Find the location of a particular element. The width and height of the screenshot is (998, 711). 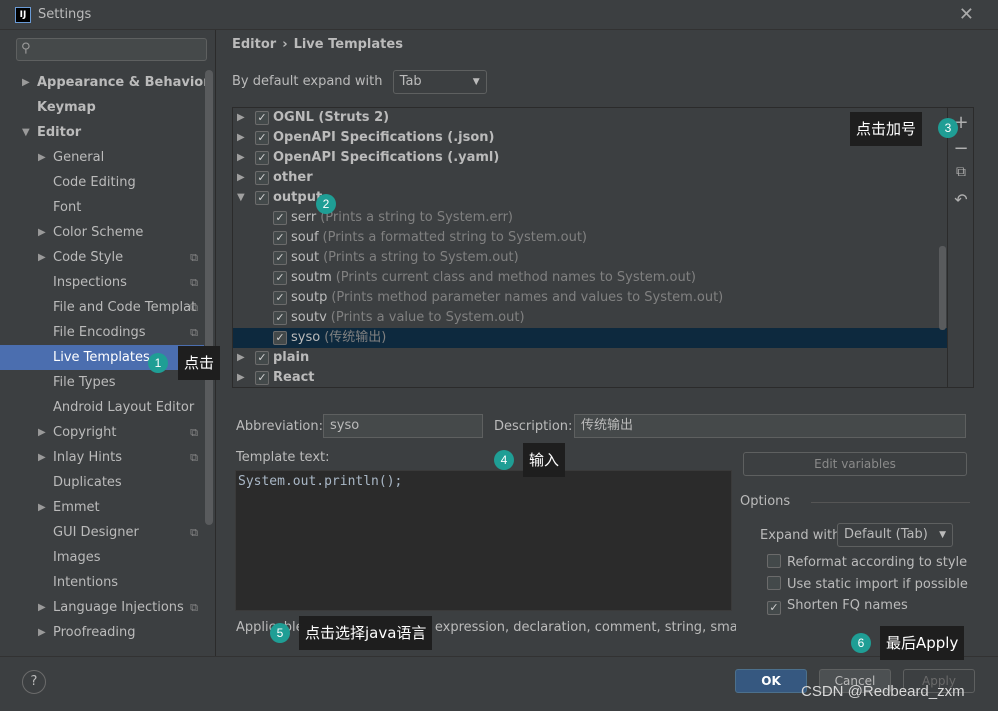

sidebar-item-android-layout-editor: Android Layout Editor is located at coordinates (102, 407).